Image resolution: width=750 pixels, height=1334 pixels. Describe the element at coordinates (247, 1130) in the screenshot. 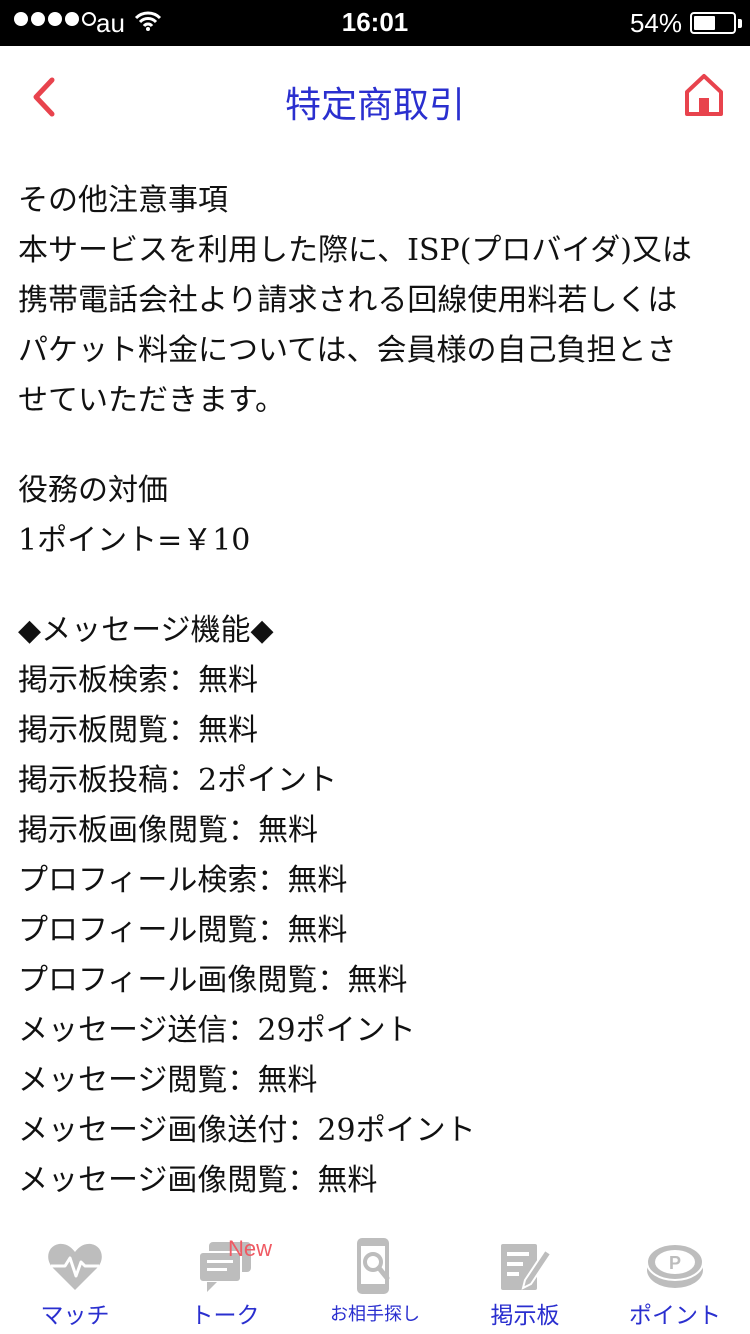

I see `fee-item: メッセージ画像送付：29ポイント` at that location.